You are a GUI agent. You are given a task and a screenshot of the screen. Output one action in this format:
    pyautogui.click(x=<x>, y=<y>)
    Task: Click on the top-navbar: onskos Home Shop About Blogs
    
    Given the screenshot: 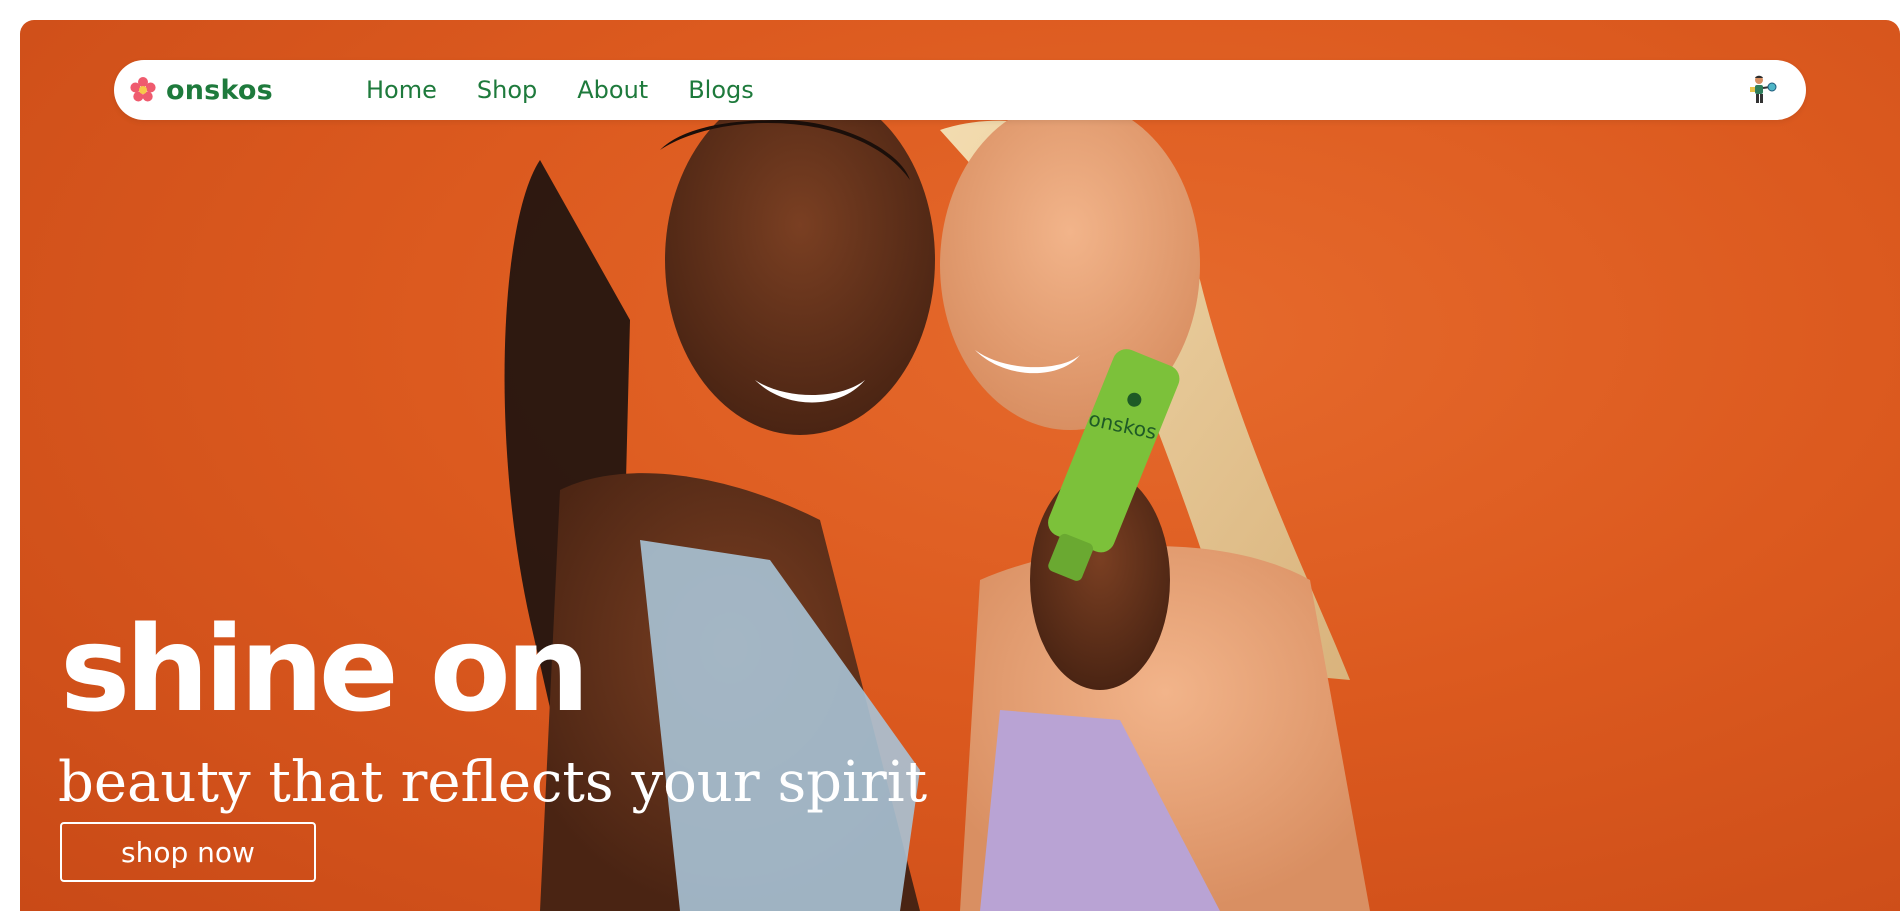 What is the action you would take?
    pyautogui.click(x=960, y=90)
    